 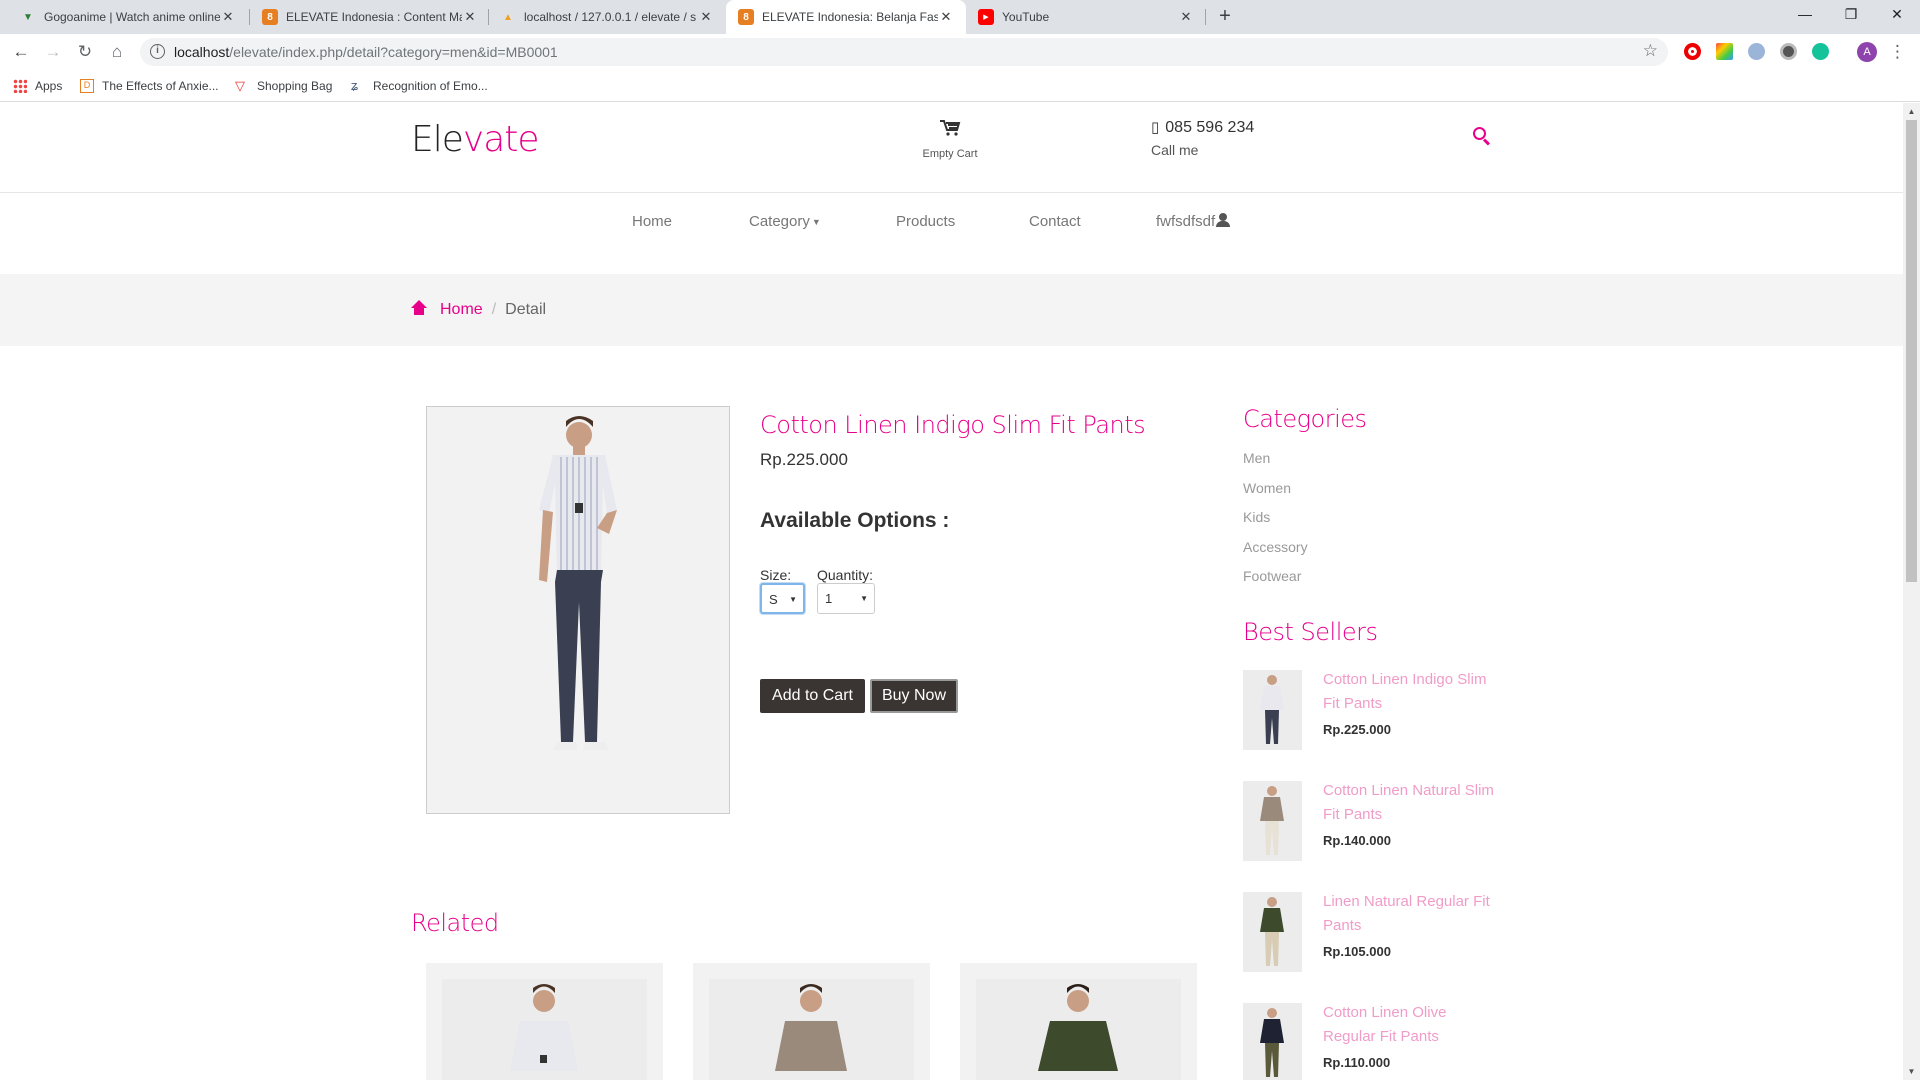 I want to click on reload-icon: ↻, so click(x=85, y=52).